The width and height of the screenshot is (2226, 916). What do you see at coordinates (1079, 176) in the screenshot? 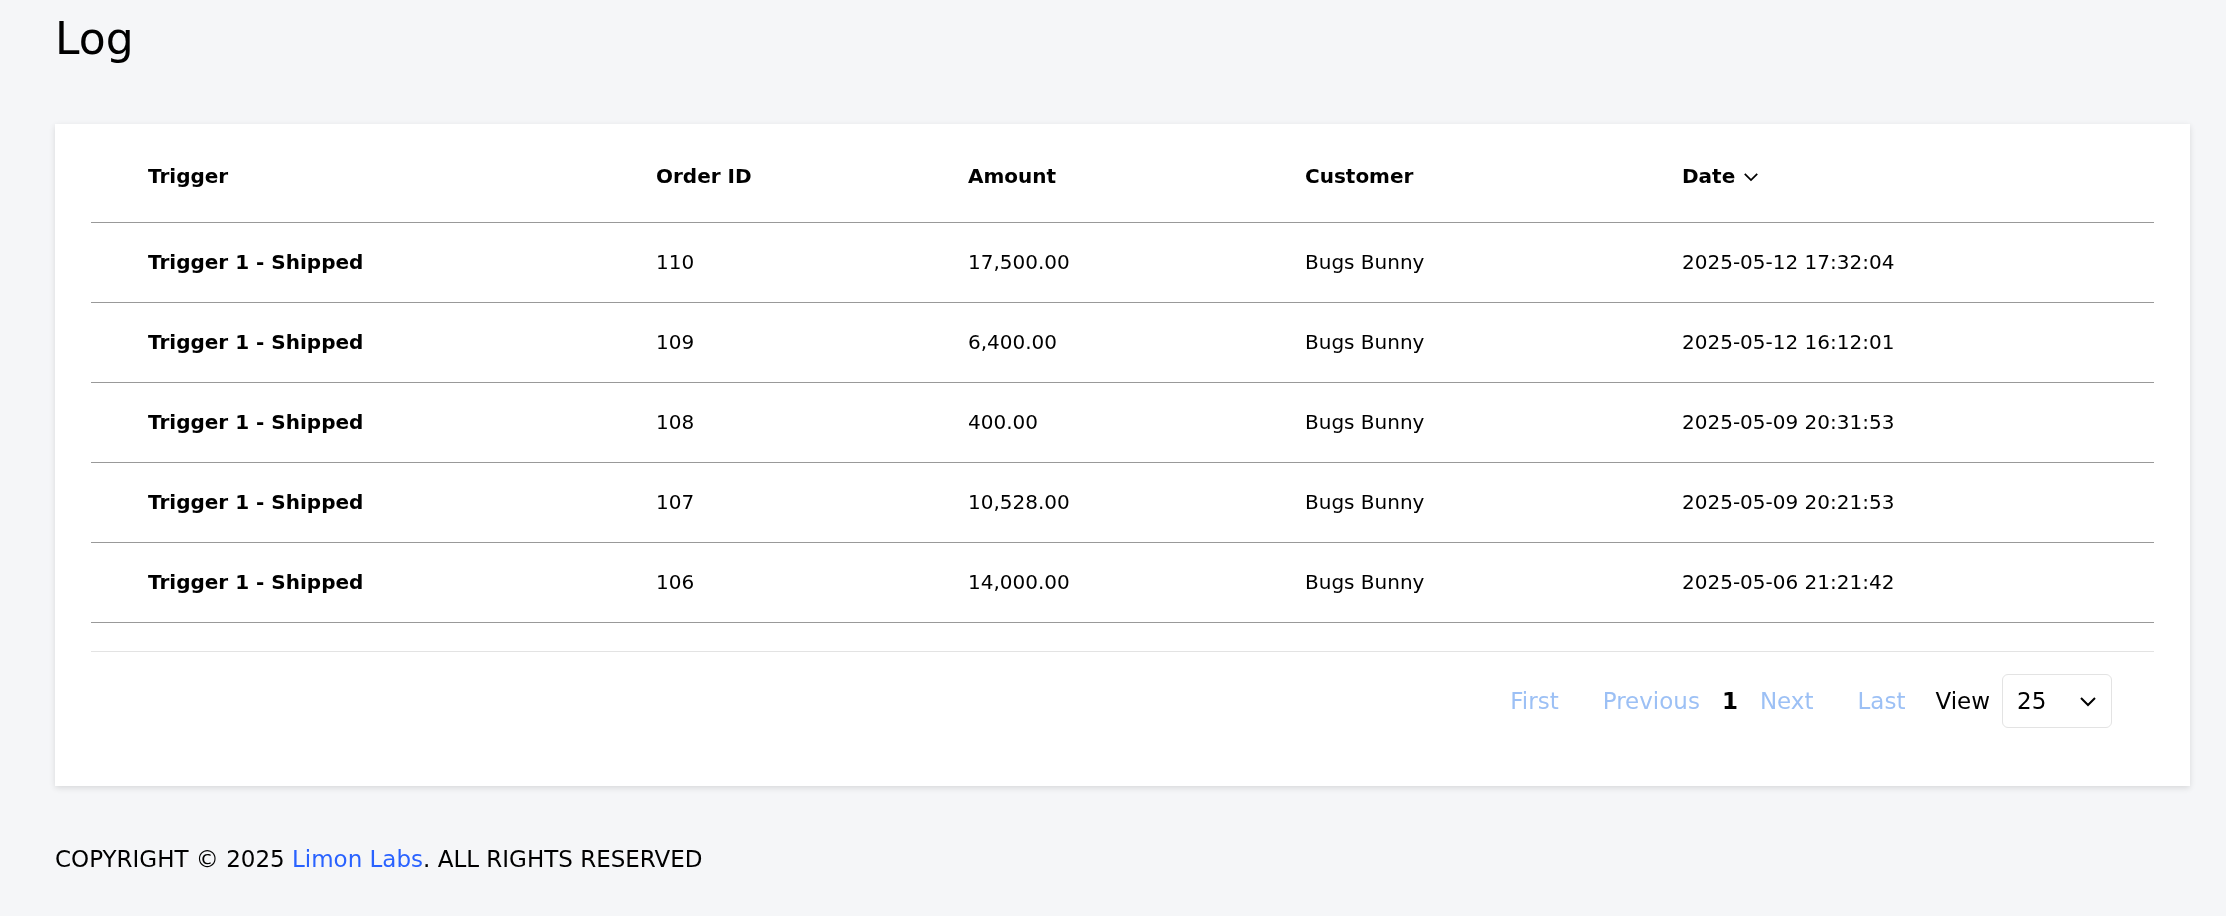
I see `column-header: Amount` at bounding box center [1079, 176].